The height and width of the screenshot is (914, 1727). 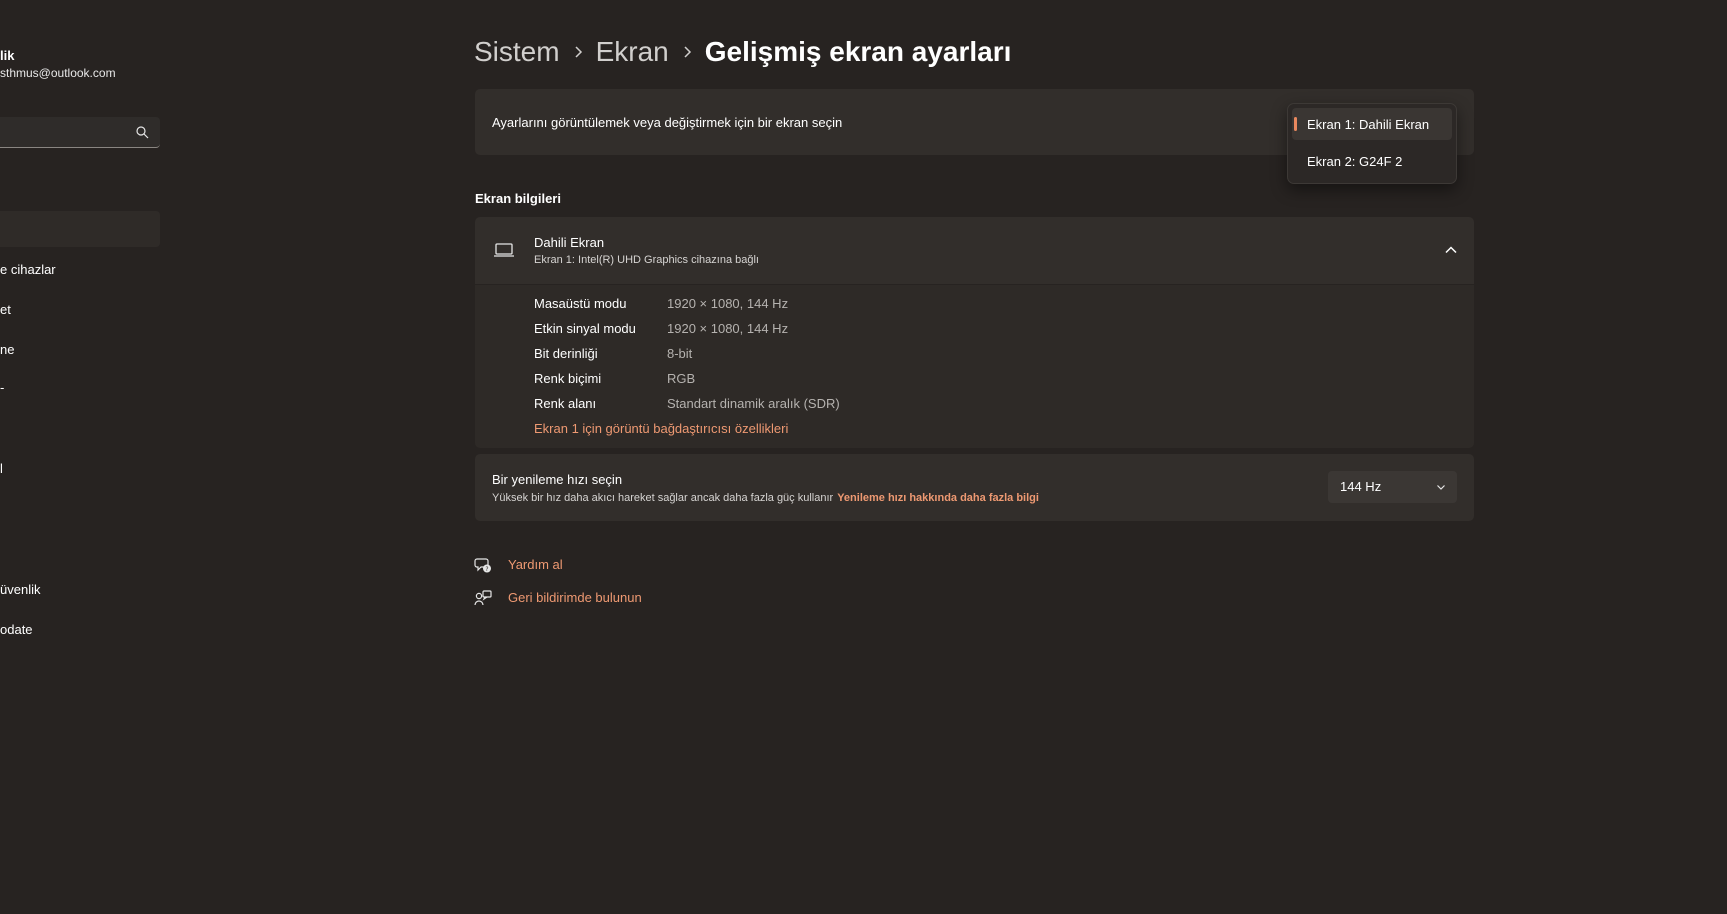 What do you see at coordinates (517, 52) in the screenshot?
I see `breadcrumb-sistem: Sistem` at bounding box center [517, 52].